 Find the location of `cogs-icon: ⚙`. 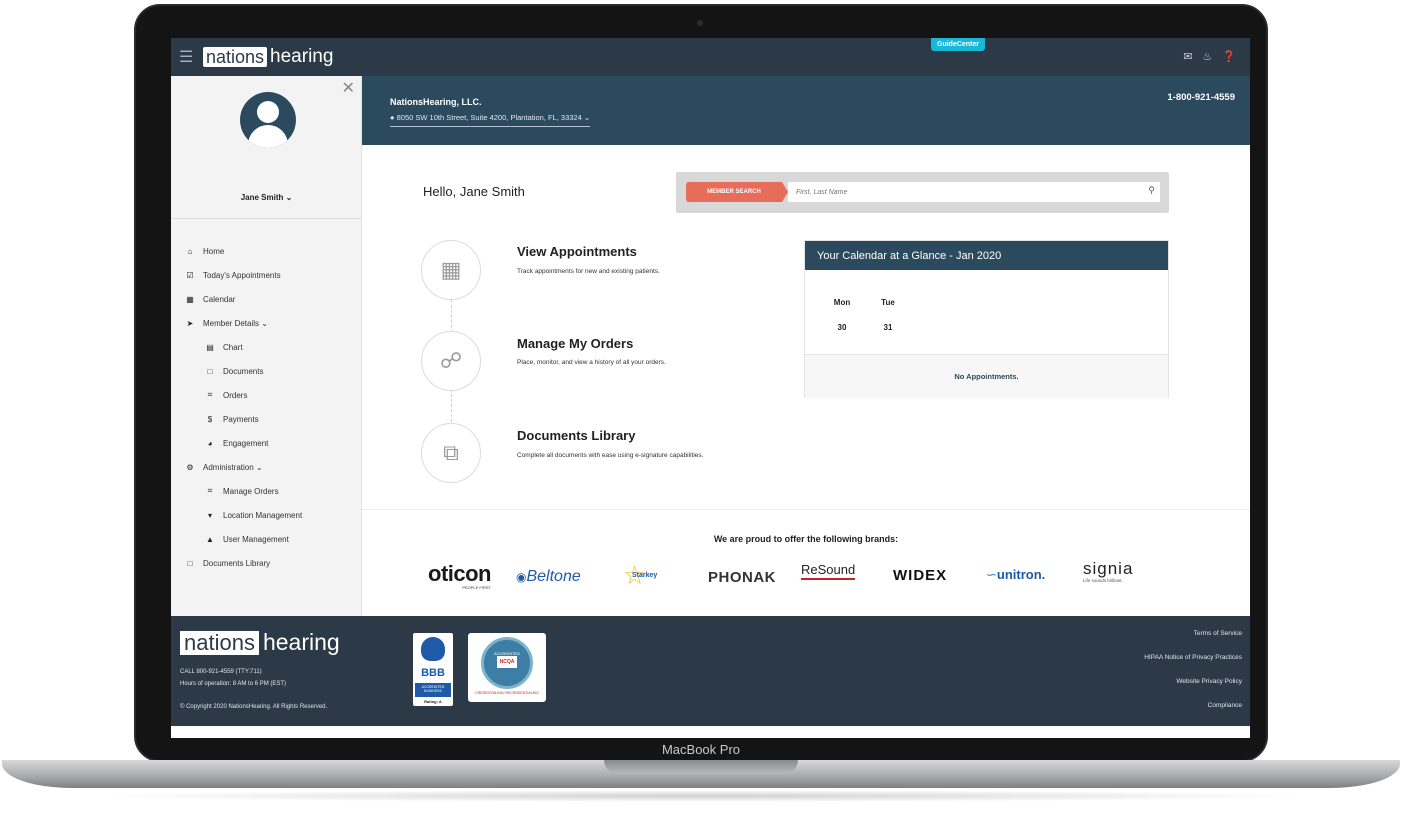

cogs-icon: ⚙ is located at coordinates (190, 467).